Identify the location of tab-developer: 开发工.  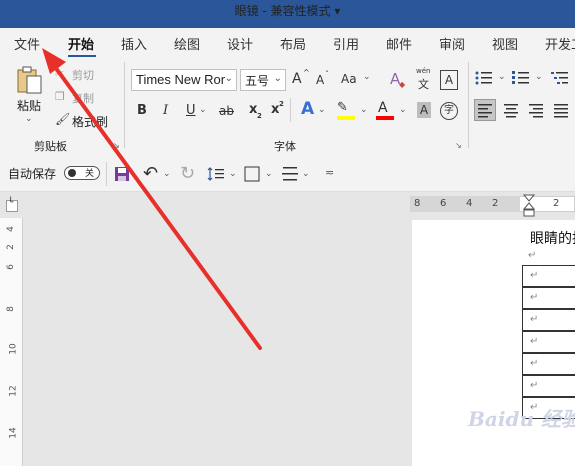
(560, 43).